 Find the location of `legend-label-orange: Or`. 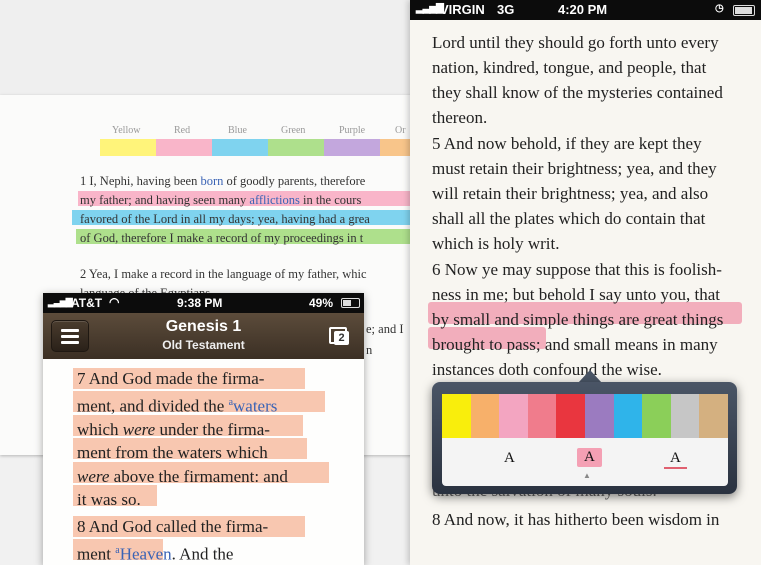

legend-label-orange: Or is located at coordinates (400, 130).